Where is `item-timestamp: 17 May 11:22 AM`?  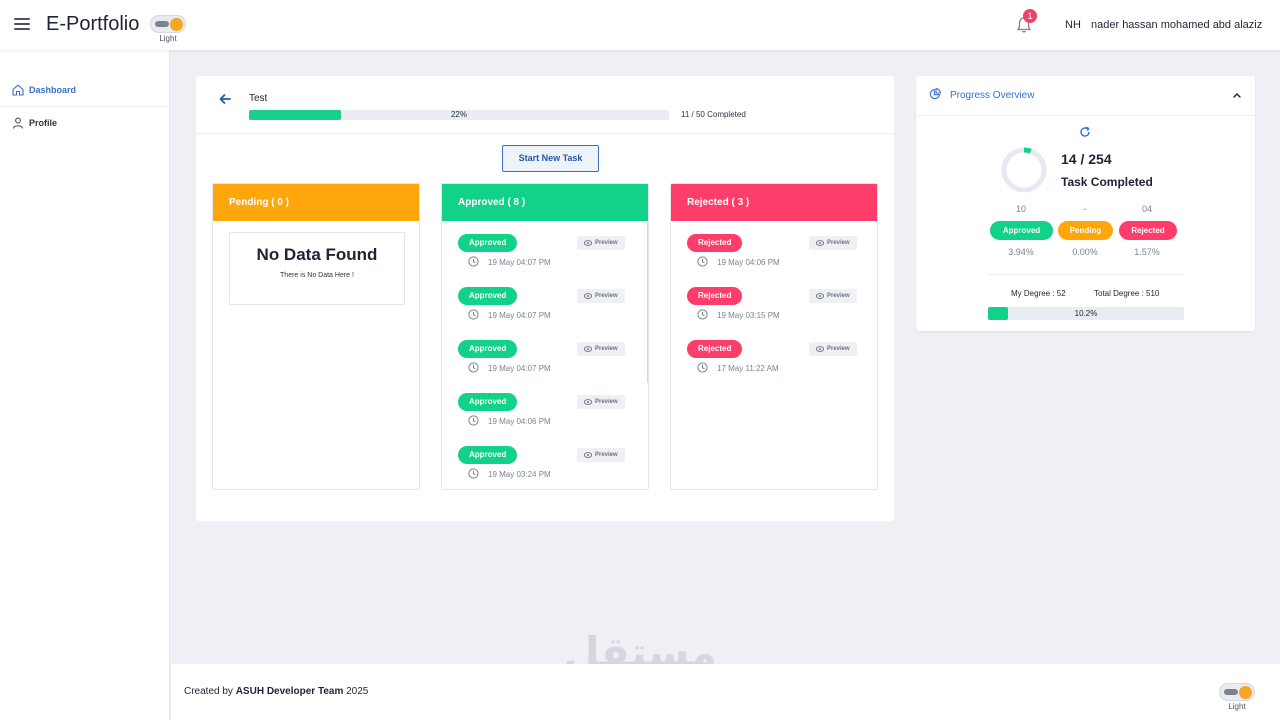 item-timestamp: 17 May 11:22 AM is located at coordinates (748, 368).